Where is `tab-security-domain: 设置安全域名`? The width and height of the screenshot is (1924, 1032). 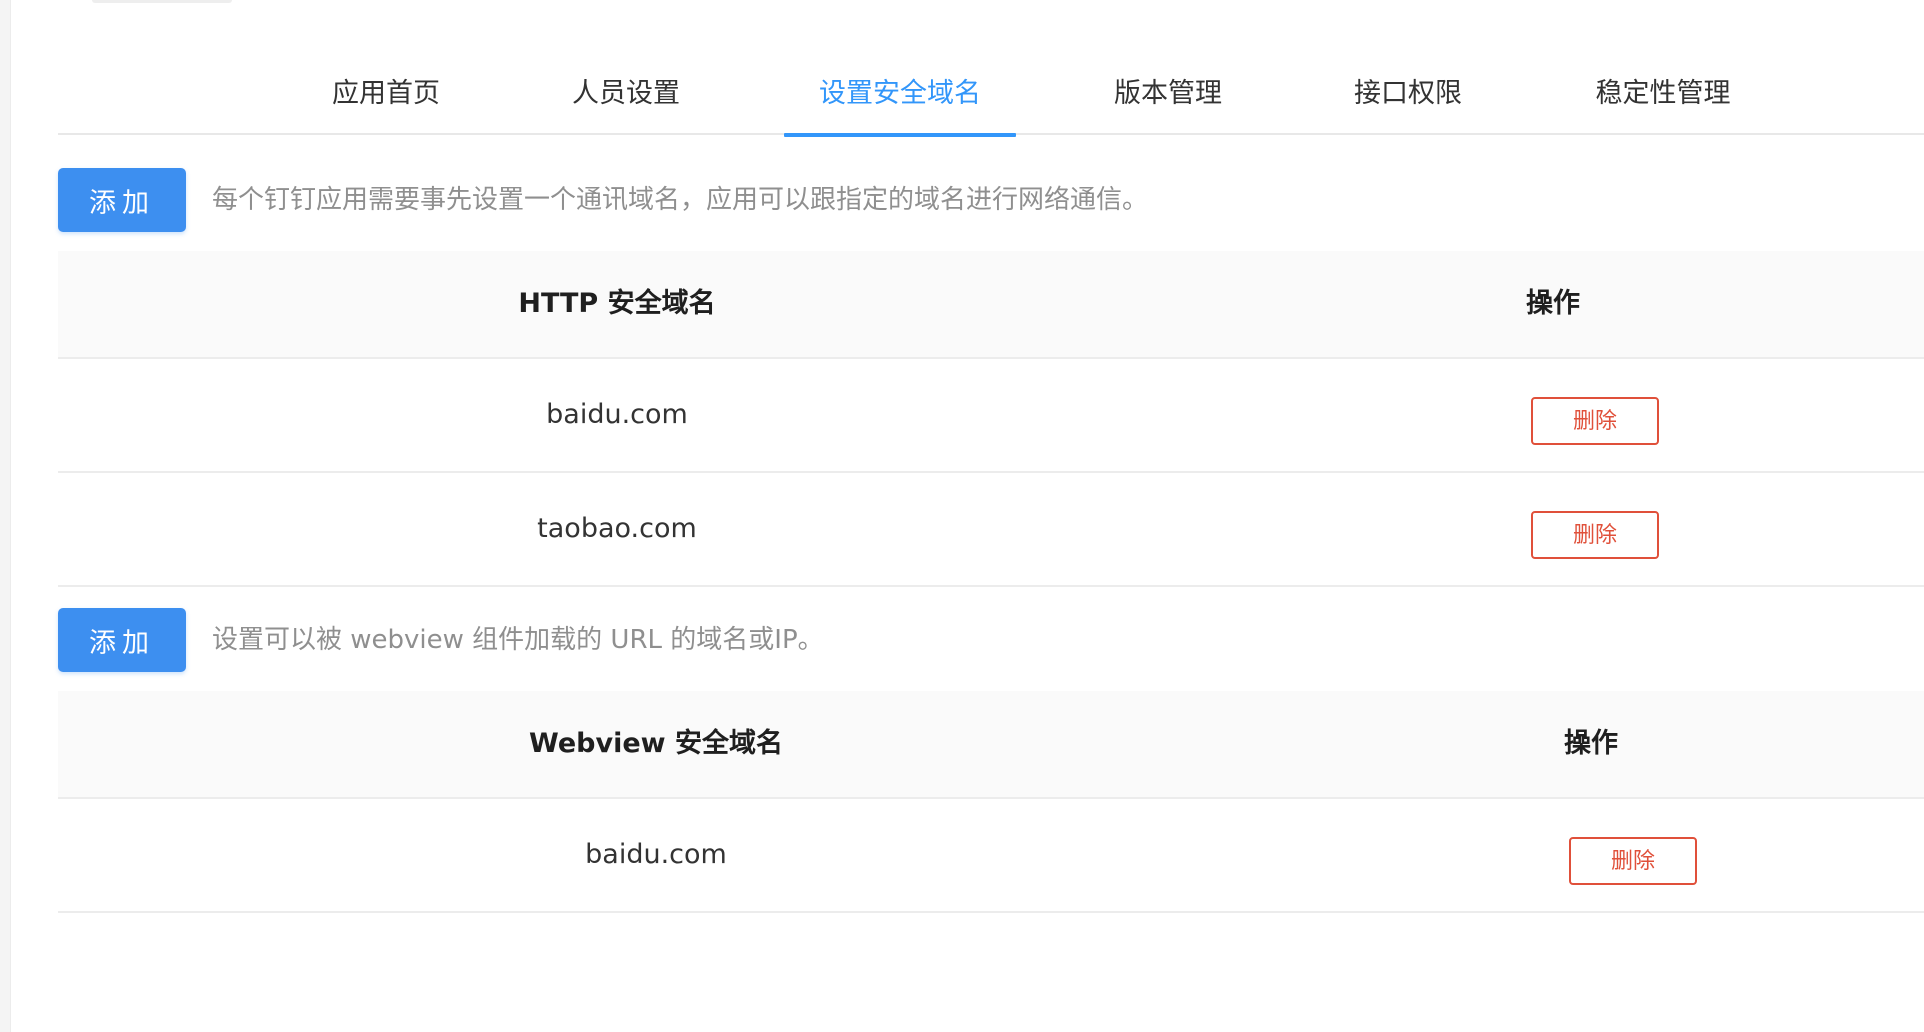
tab-security-domain: 设置安全域名 is located at coordinates (900, 96).